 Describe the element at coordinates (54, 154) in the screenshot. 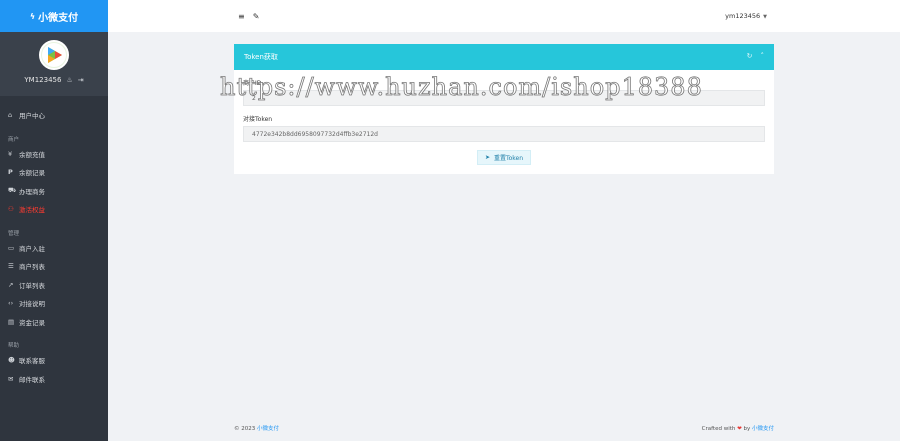

I see `sidebar-item-recharge: ¥ 余额充值` at that location.